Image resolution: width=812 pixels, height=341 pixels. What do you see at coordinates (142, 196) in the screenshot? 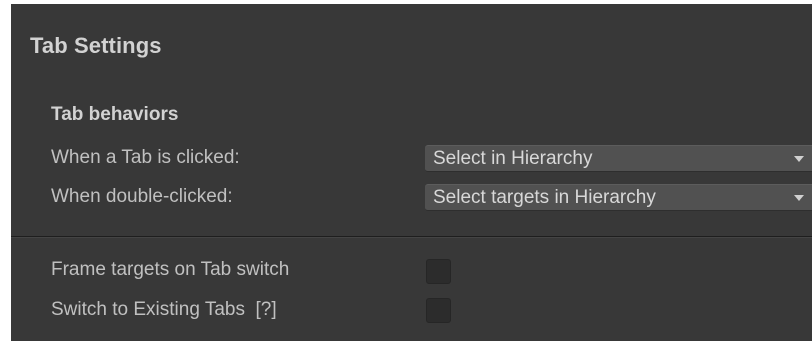
I see `on-double-click-label: When double-clicked:` at bounding box center [142, 196].